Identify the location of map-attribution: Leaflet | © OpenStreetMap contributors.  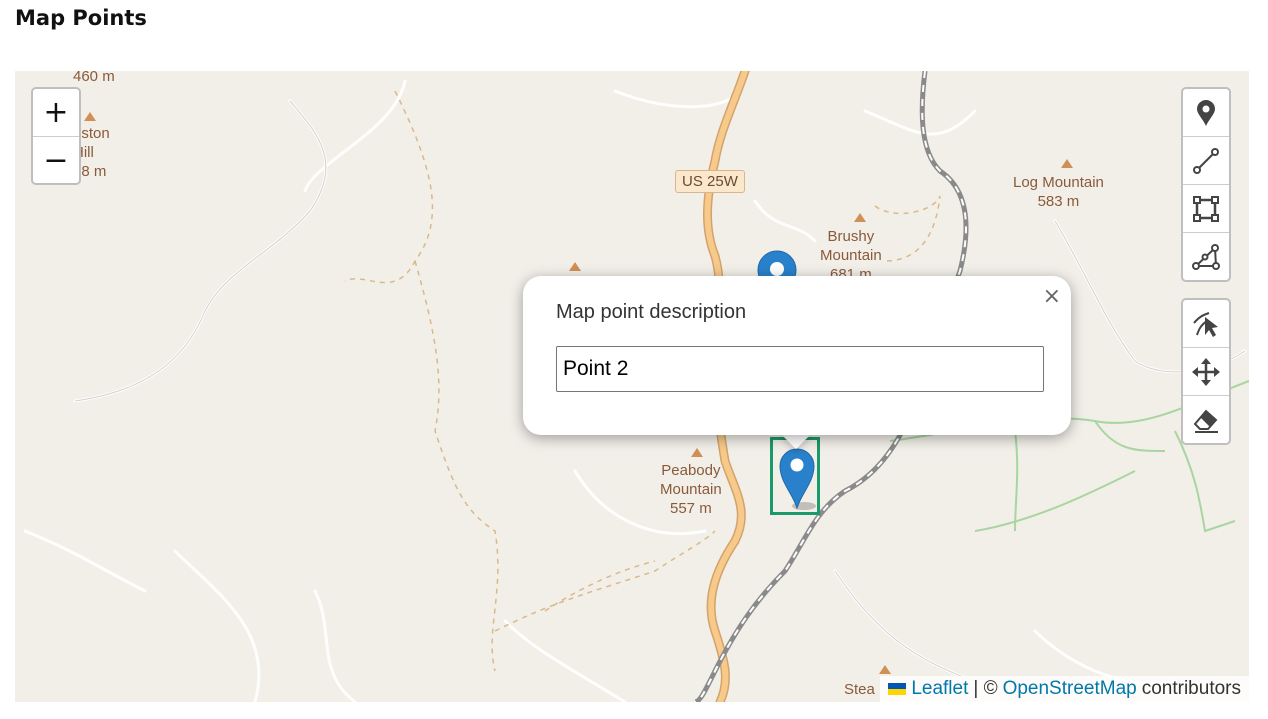
(1064, 689).